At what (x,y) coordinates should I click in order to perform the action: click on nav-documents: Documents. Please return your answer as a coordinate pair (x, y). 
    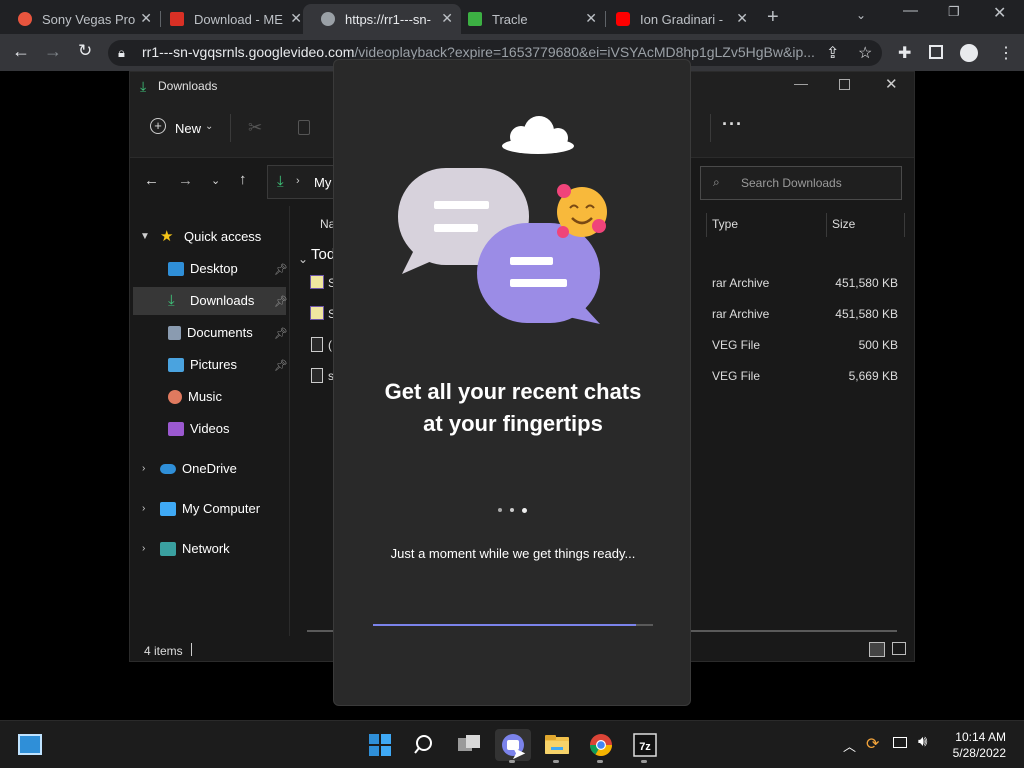
    Looking at the image, I should click on (210, 332).